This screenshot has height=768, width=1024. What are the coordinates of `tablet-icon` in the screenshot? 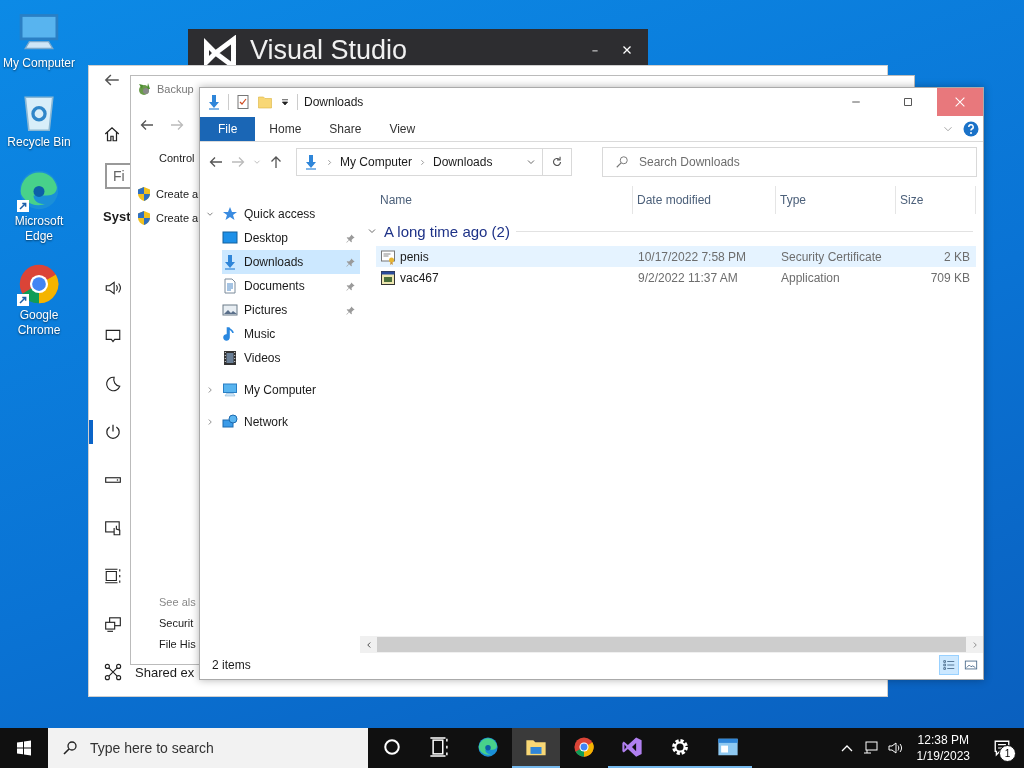 It's located at (113, 528).